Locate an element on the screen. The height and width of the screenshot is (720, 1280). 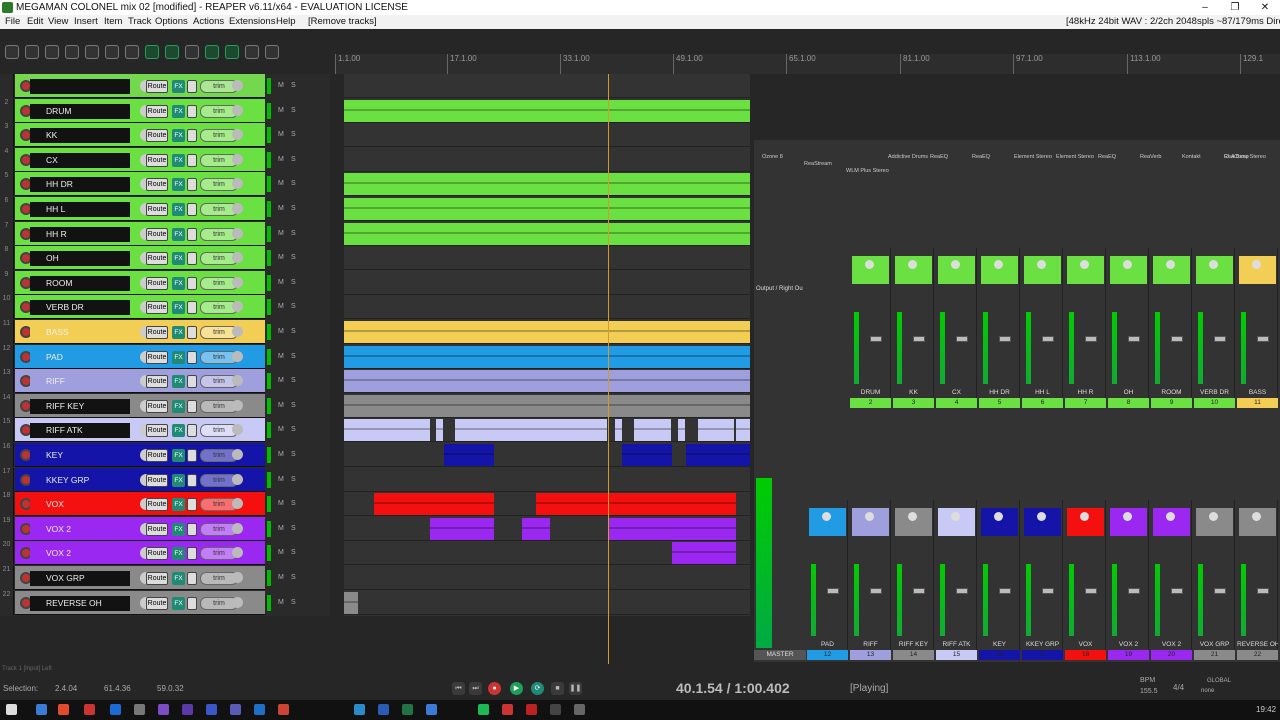
track-header: 7 HH R Route FX trim M S is located at coordinates (165, 234).